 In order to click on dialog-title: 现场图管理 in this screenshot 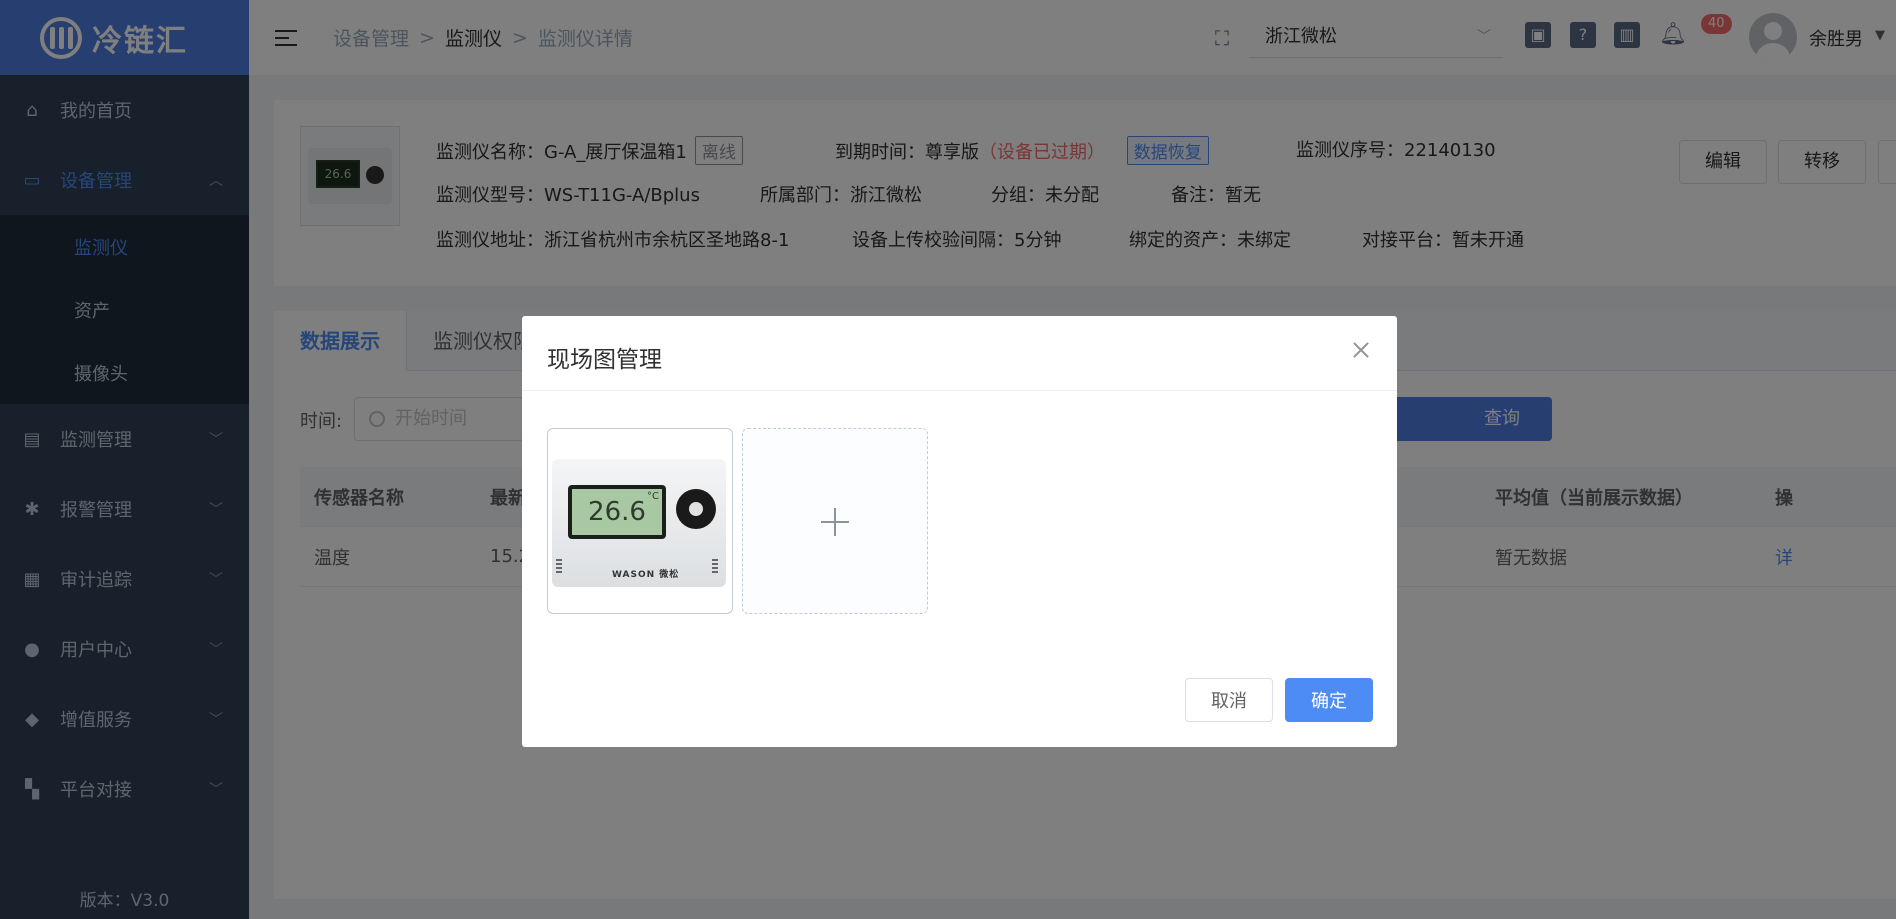, I will do `click(604, 360)`.